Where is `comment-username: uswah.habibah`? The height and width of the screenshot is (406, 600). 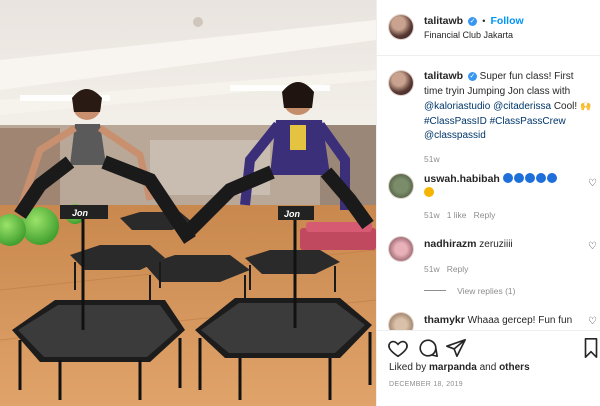 comment-username: uswah.habibah is located at coordinates (462, 179).